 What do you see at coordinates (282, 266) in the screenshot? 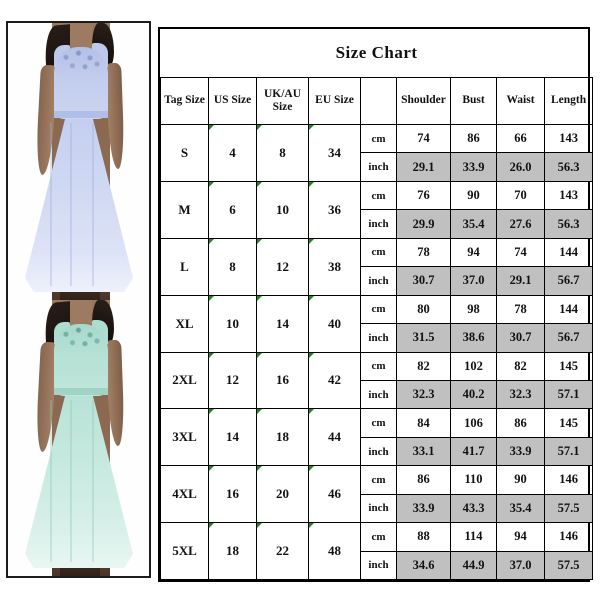
I see `cell-uk-au-size: 12` at bounding box center [282, 266].